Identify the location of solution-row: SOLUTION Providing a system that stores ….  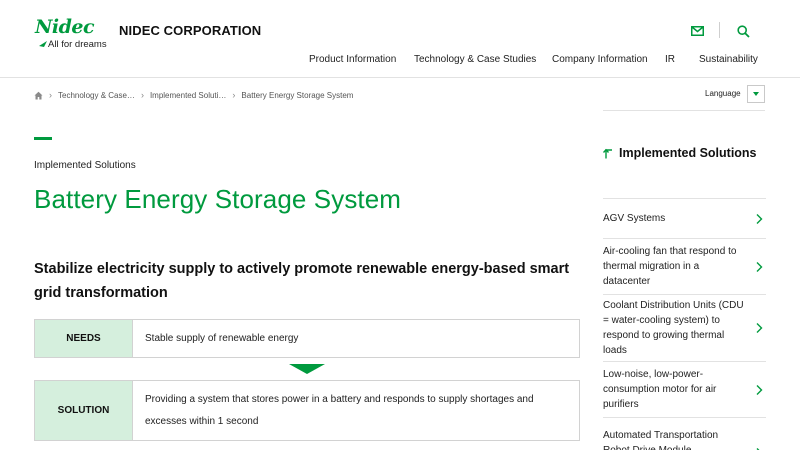
(307, 410).